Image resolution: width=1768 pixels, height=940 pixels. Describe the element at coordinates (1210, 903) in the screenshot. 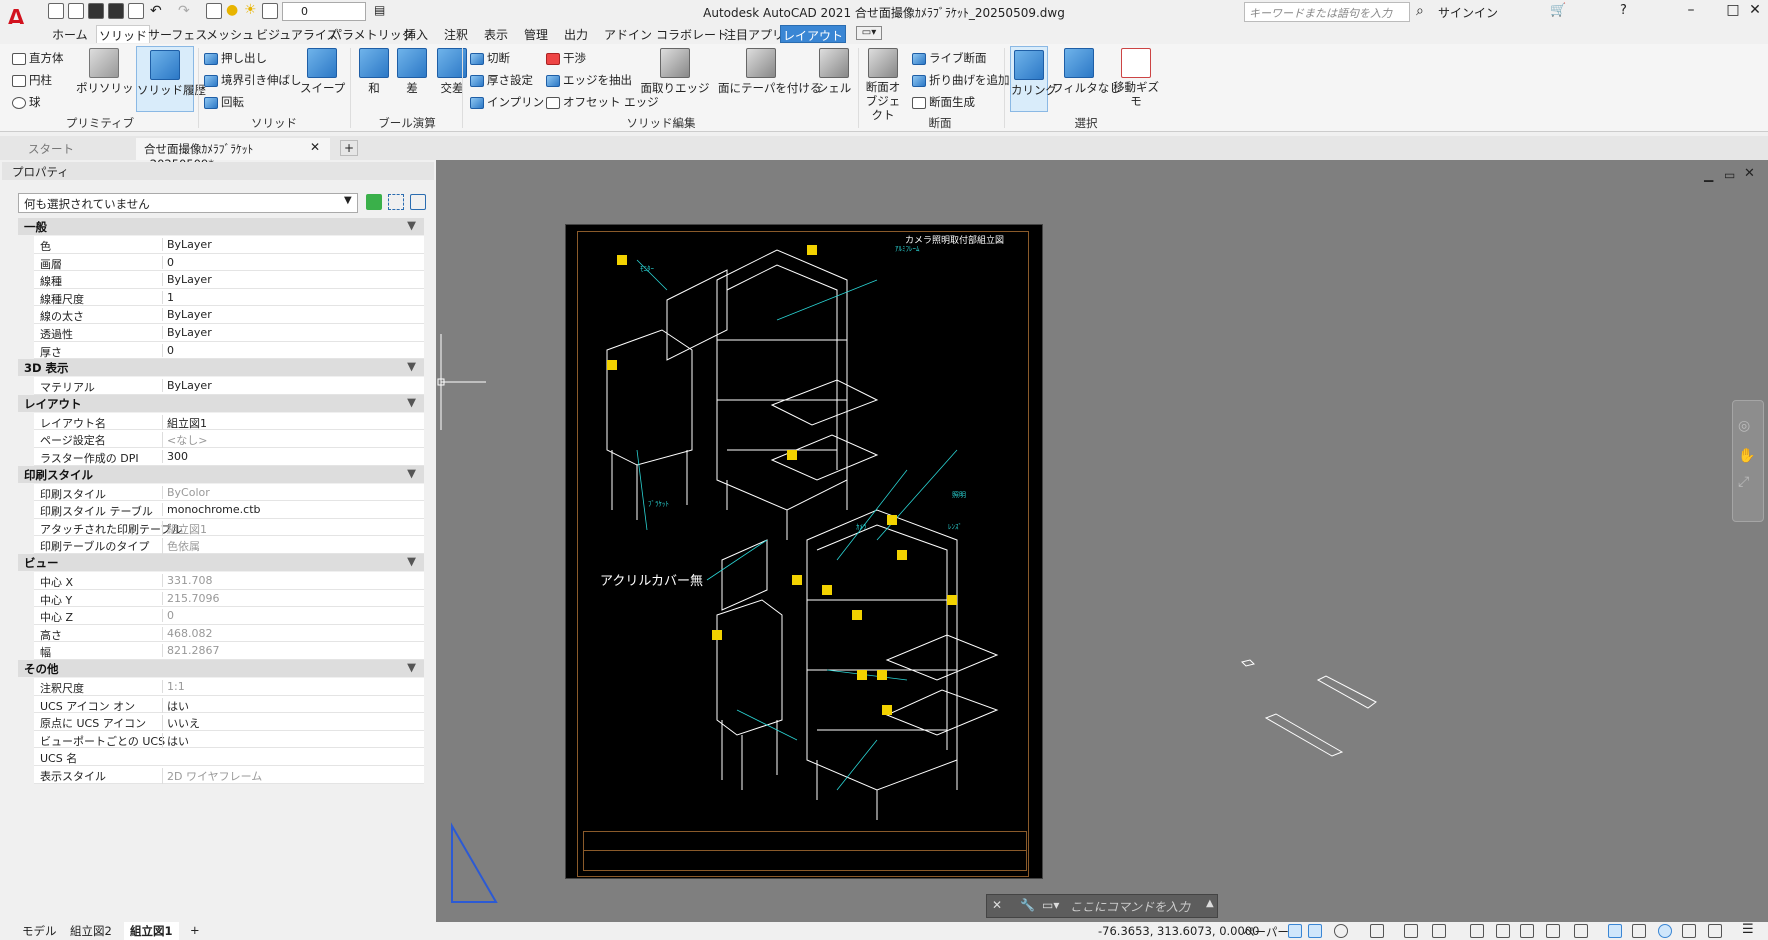

I see `command-history-icon: ▲` at that location.